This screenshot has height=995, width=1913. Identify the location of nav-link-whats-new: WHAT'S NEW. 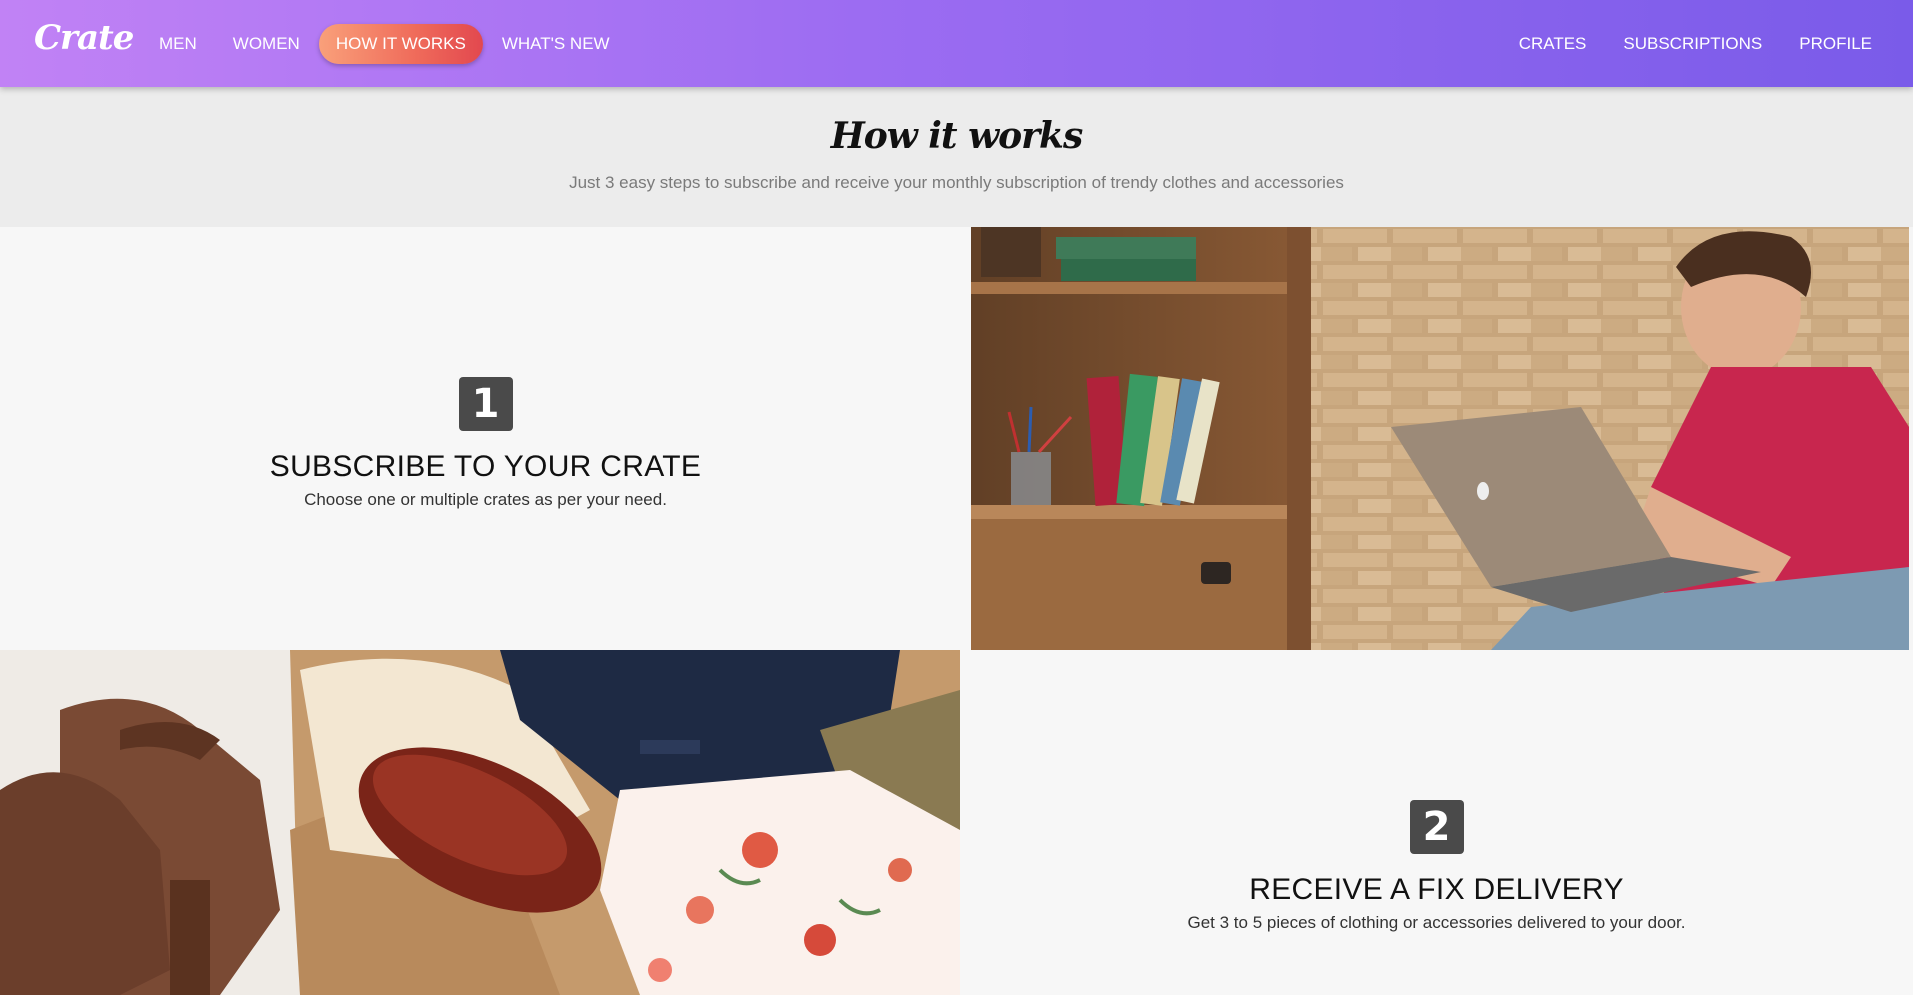
(556, 44).